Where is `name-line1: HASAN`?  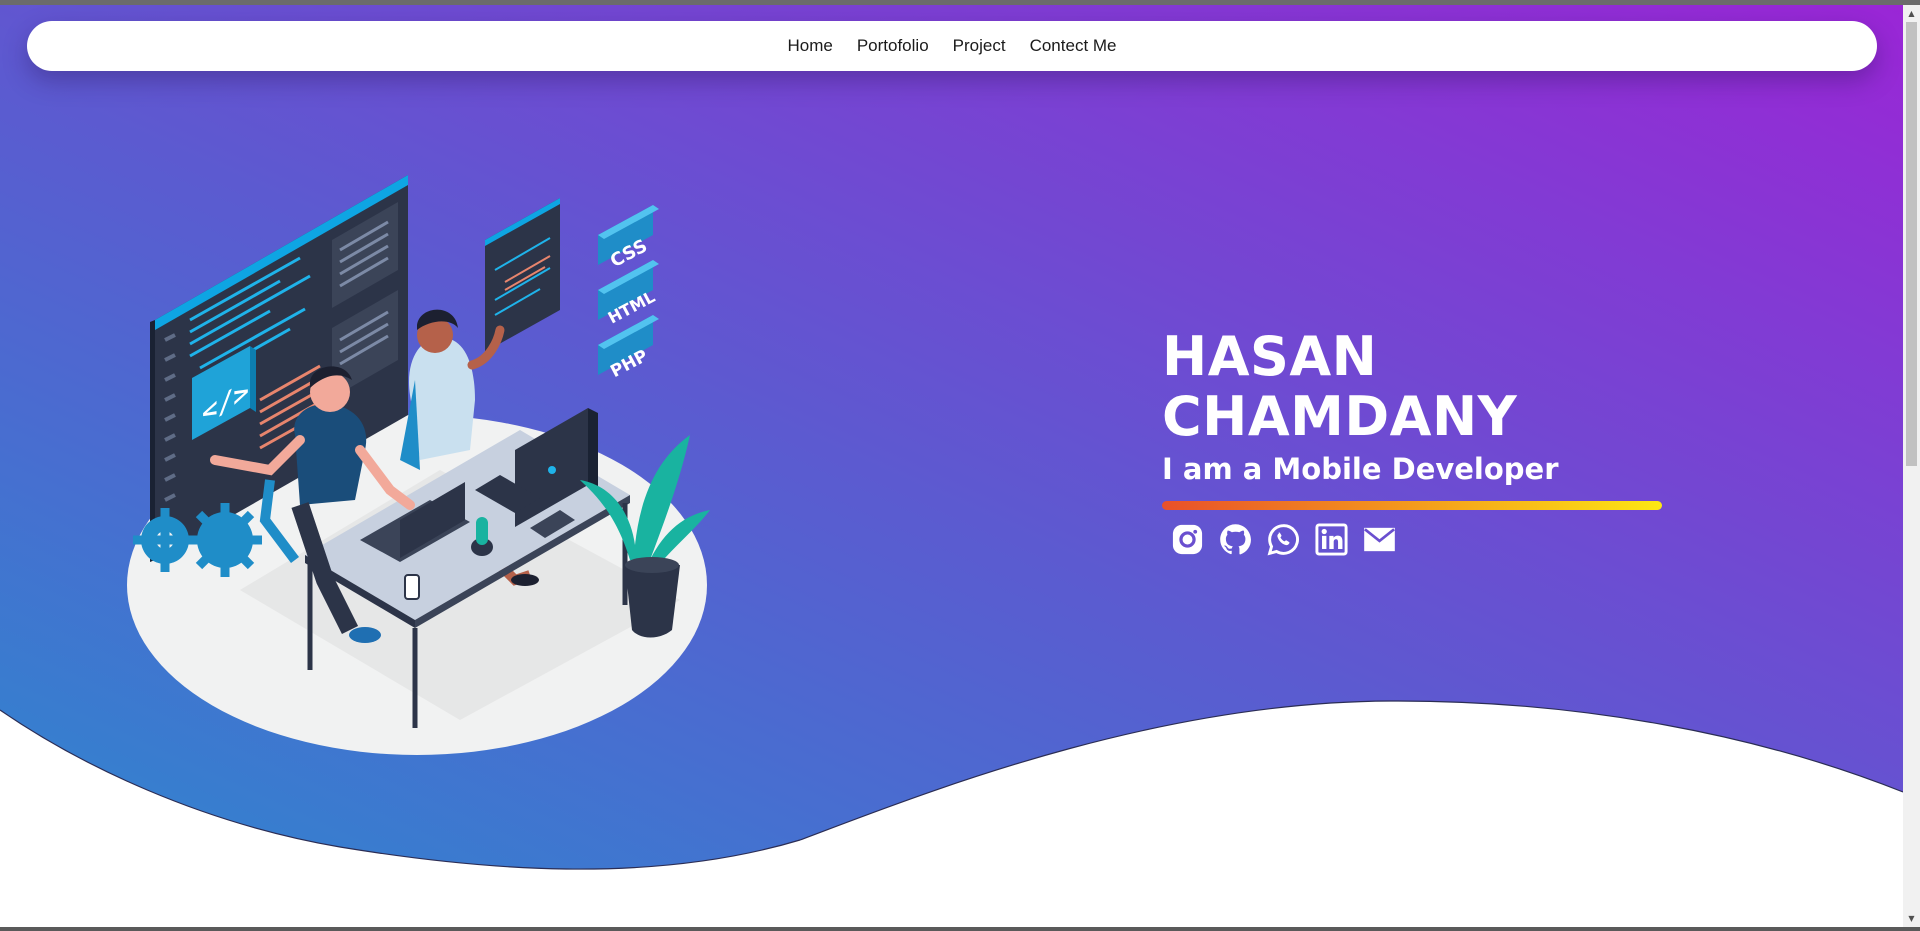 name-line1: HASAN is located at coordinates (1270, 356).